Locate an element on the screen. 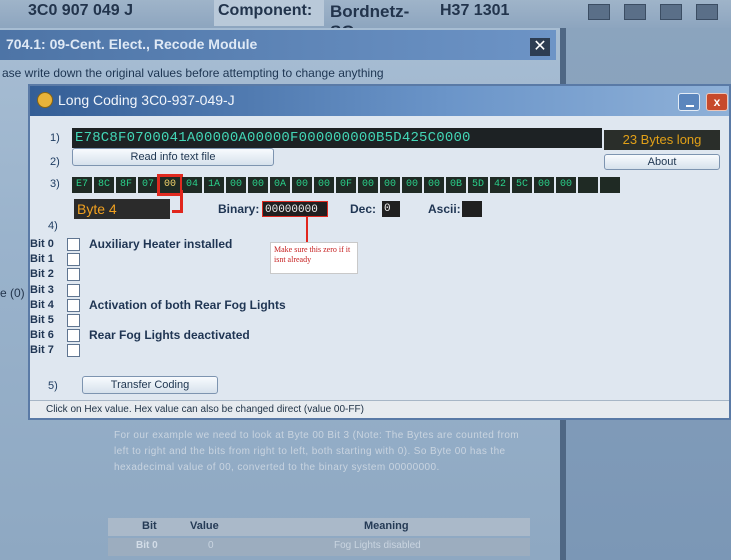 The height and width of the screenshot is (560, 731). table-cell-meaning: Fog Lights disabled is located at coordinates (377, 545).